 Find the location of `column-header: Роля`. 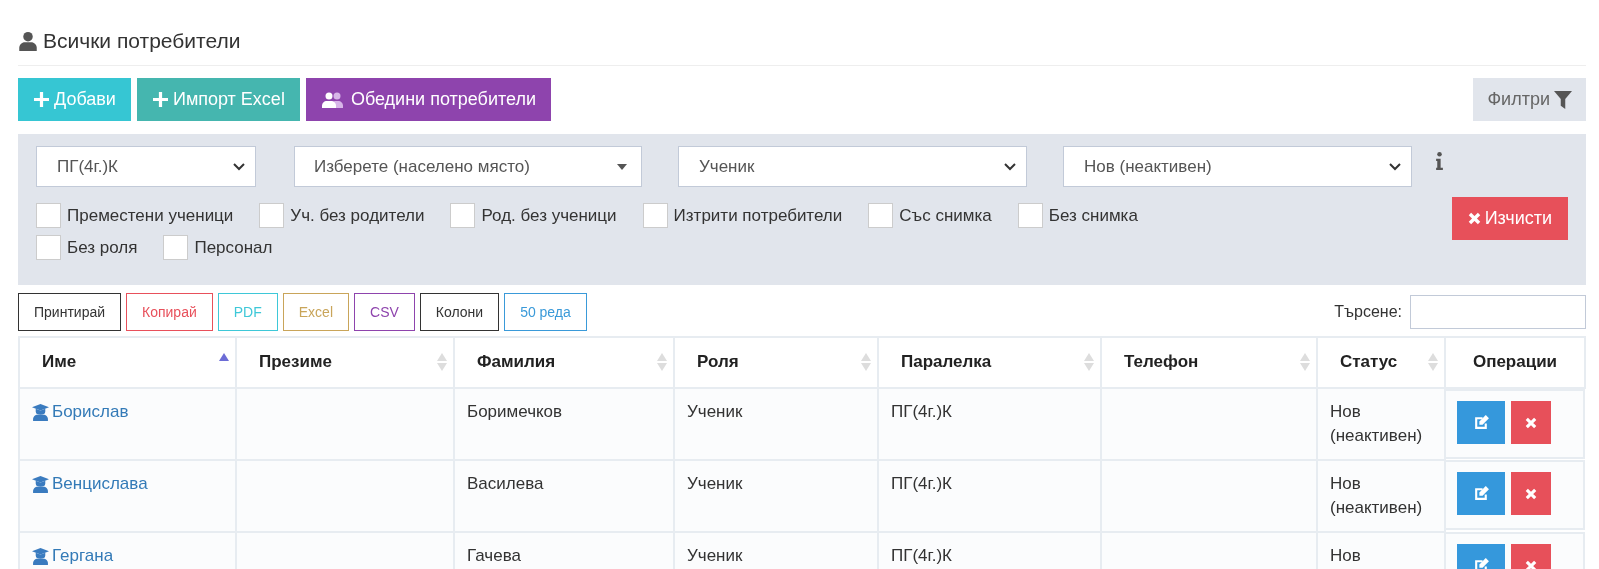

column-header: Роля is located at coordinates (776, 362).